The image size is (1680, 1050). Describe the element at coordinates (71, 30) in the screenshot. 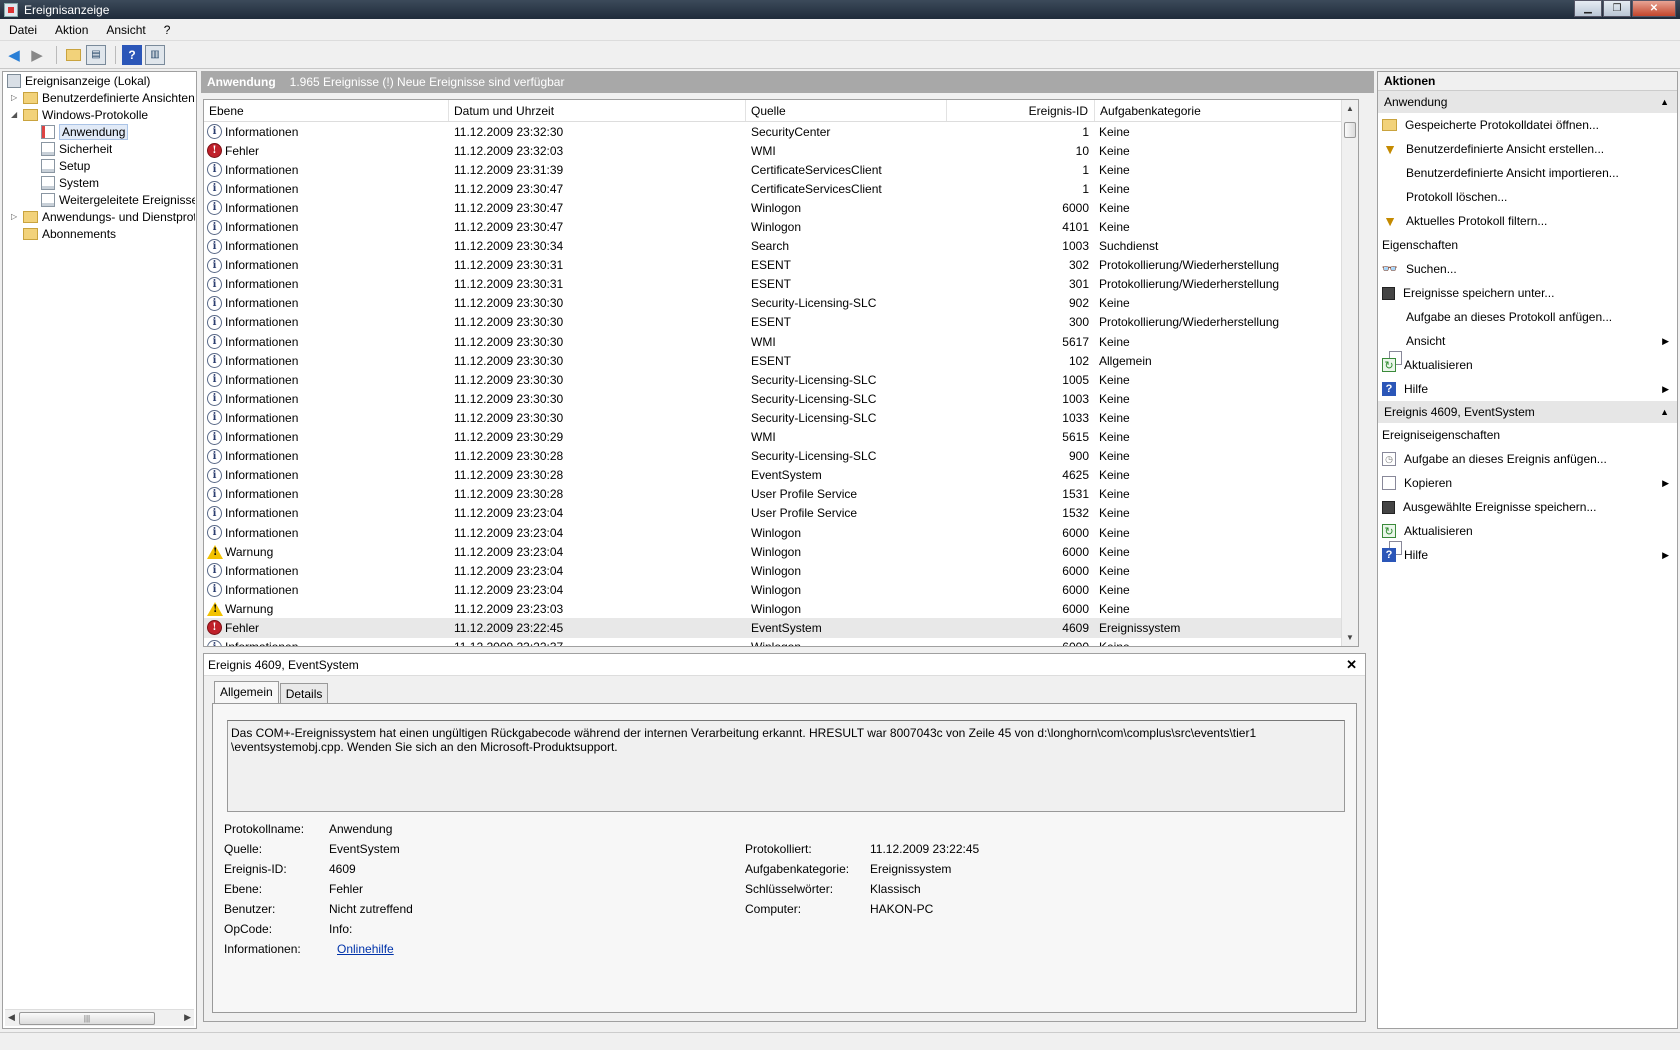

I see `menu-aktion: Aktion` at that location.